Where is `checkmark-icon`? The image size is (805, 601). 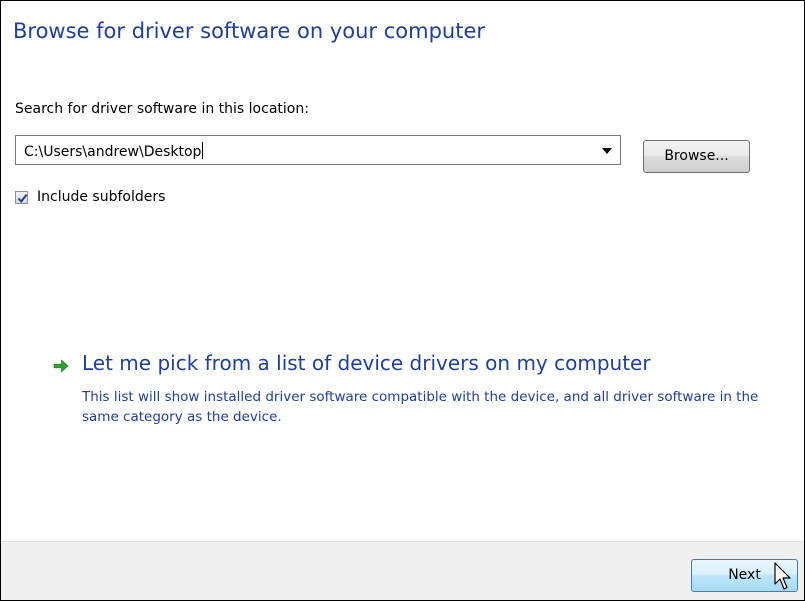 checkmark-icon is located at coordinates (22, 199).